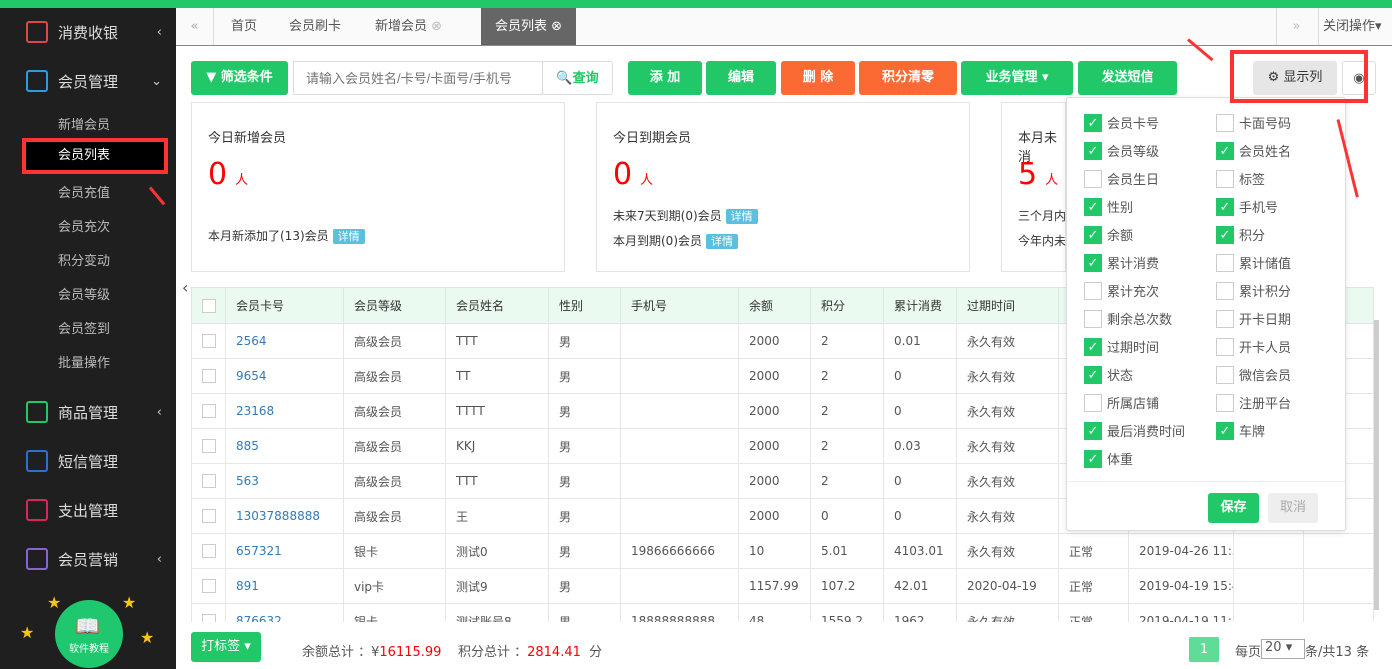 This screenshot has width=1392, height=669. Describe the element at coordinates (497, 305) in the screenshot. I see `column-header: 会员姓名` at that location.